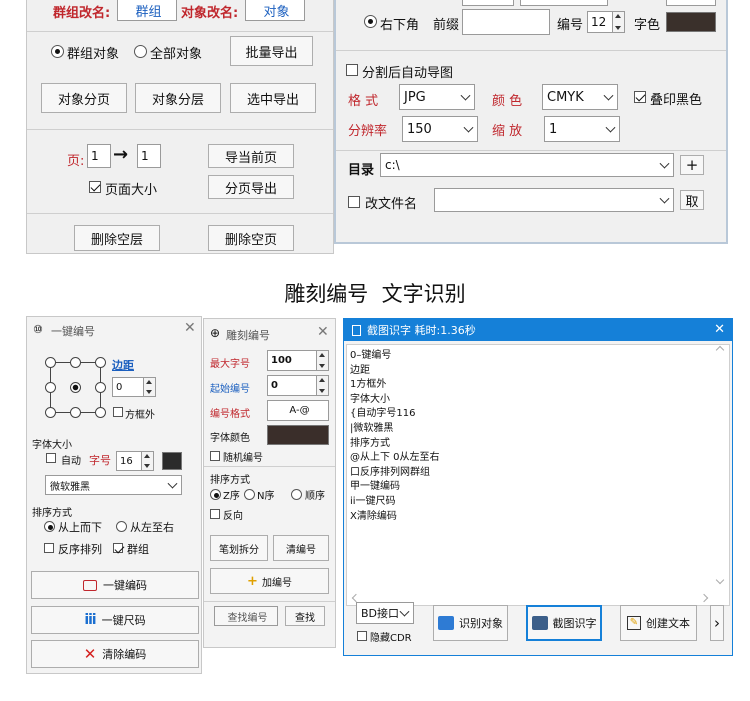 The height and width of the screenshot is (701, 750). I want to click on find-number-input: 查找编号, so click(246, 616).